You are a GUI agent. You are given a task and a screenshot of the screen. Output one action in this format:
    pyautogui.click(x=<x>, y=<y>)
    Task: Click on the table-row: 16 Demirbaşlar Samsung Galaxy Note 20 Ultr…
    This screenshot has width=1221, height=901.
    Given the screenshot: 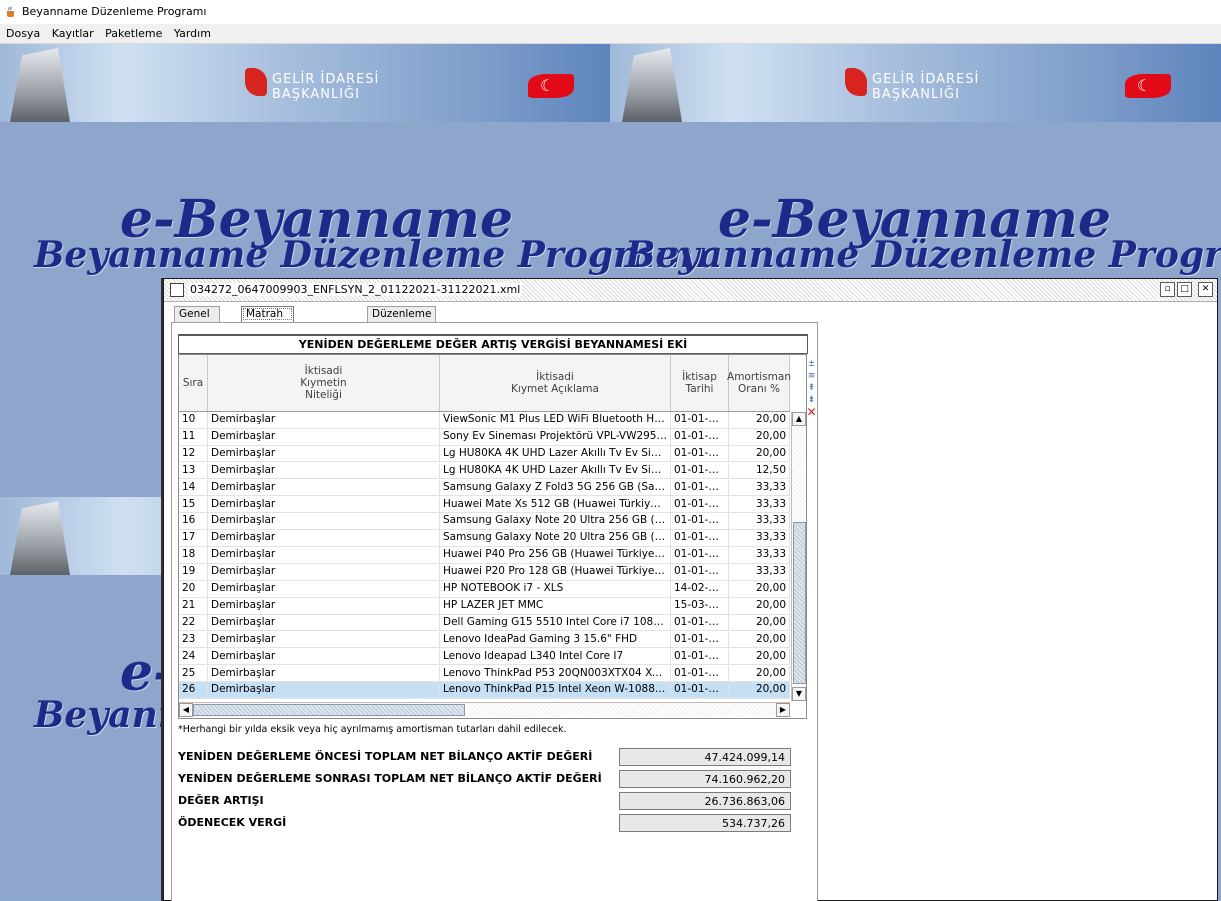 What is the action you would take?
    pyautogui.click(x=484, y=522)
    